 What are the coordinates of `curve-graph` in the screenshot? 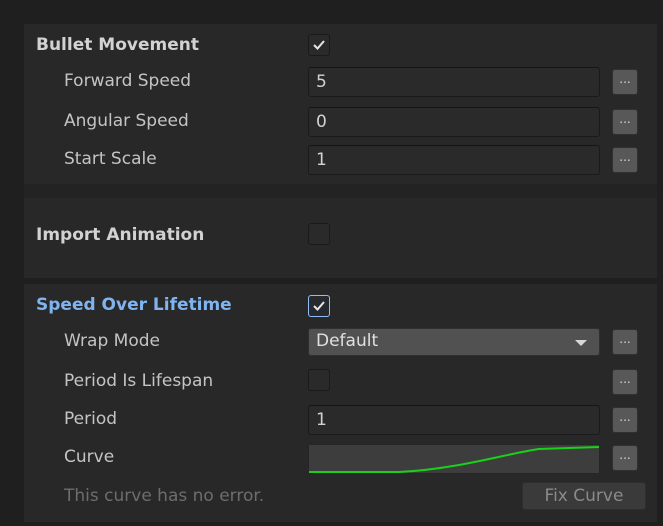 It's located at (454, 459).